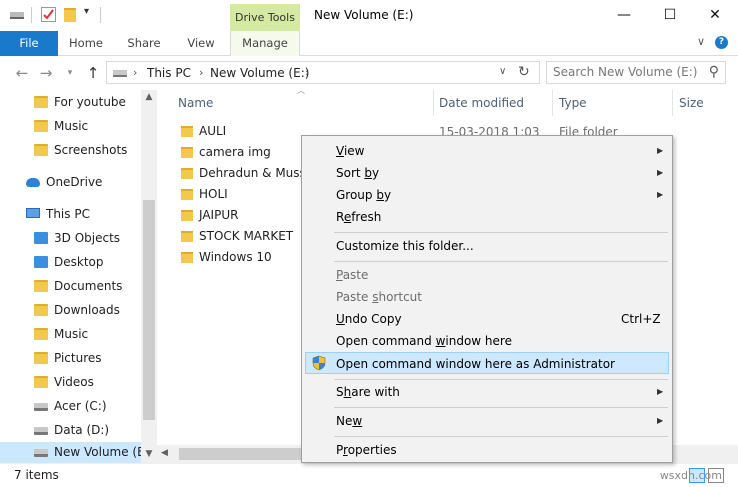  What do you see at coordinates (487, 195) in the screenshot?
I see `menu-item-group-by: Group by ▶` at bounding box center [487, 195].